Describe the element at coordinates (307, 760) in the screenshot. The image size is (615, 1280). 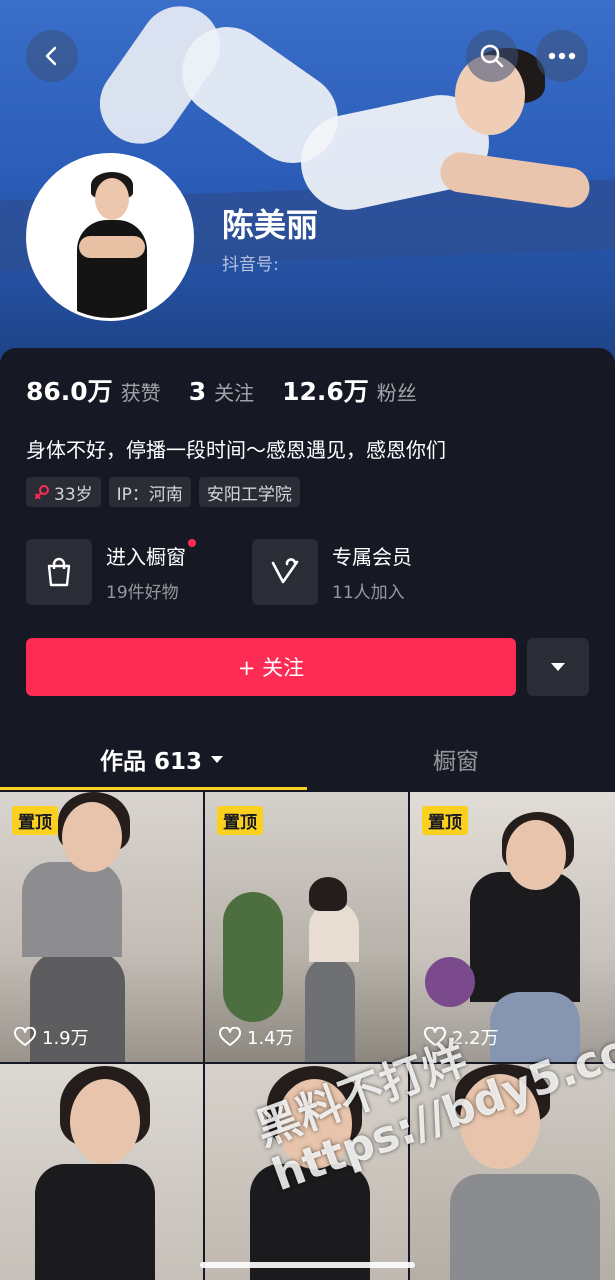
I see `content-tabs: 作品 613 橱窗` at that location.